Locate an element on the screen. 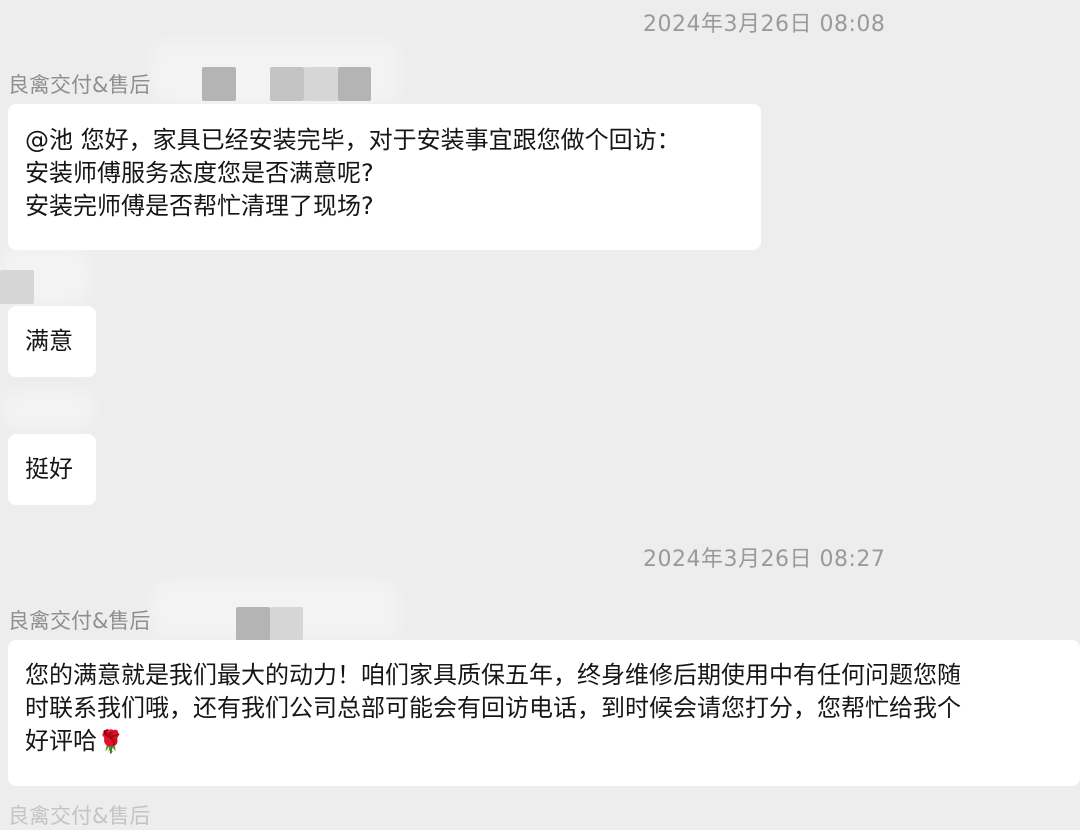  message-line: @池 您好，家具已经安装完毕，对于安装事宜跟您做个回访： is located at coordinates (353, 140).